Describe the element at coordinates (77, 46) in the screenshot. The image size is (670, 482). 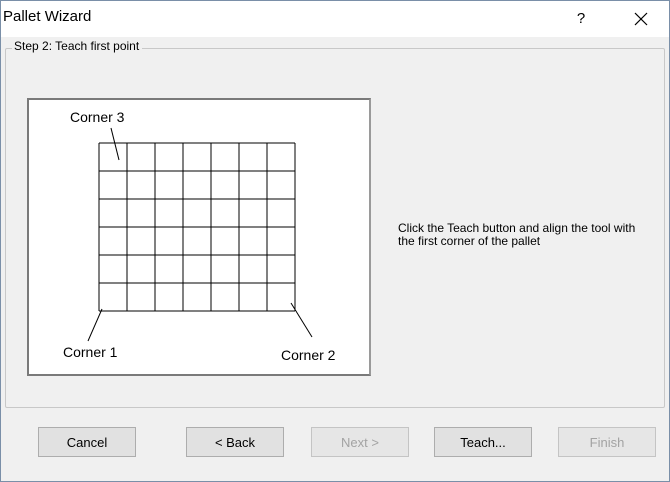
I see `step-label: Step 2: Teach first point` at that location.